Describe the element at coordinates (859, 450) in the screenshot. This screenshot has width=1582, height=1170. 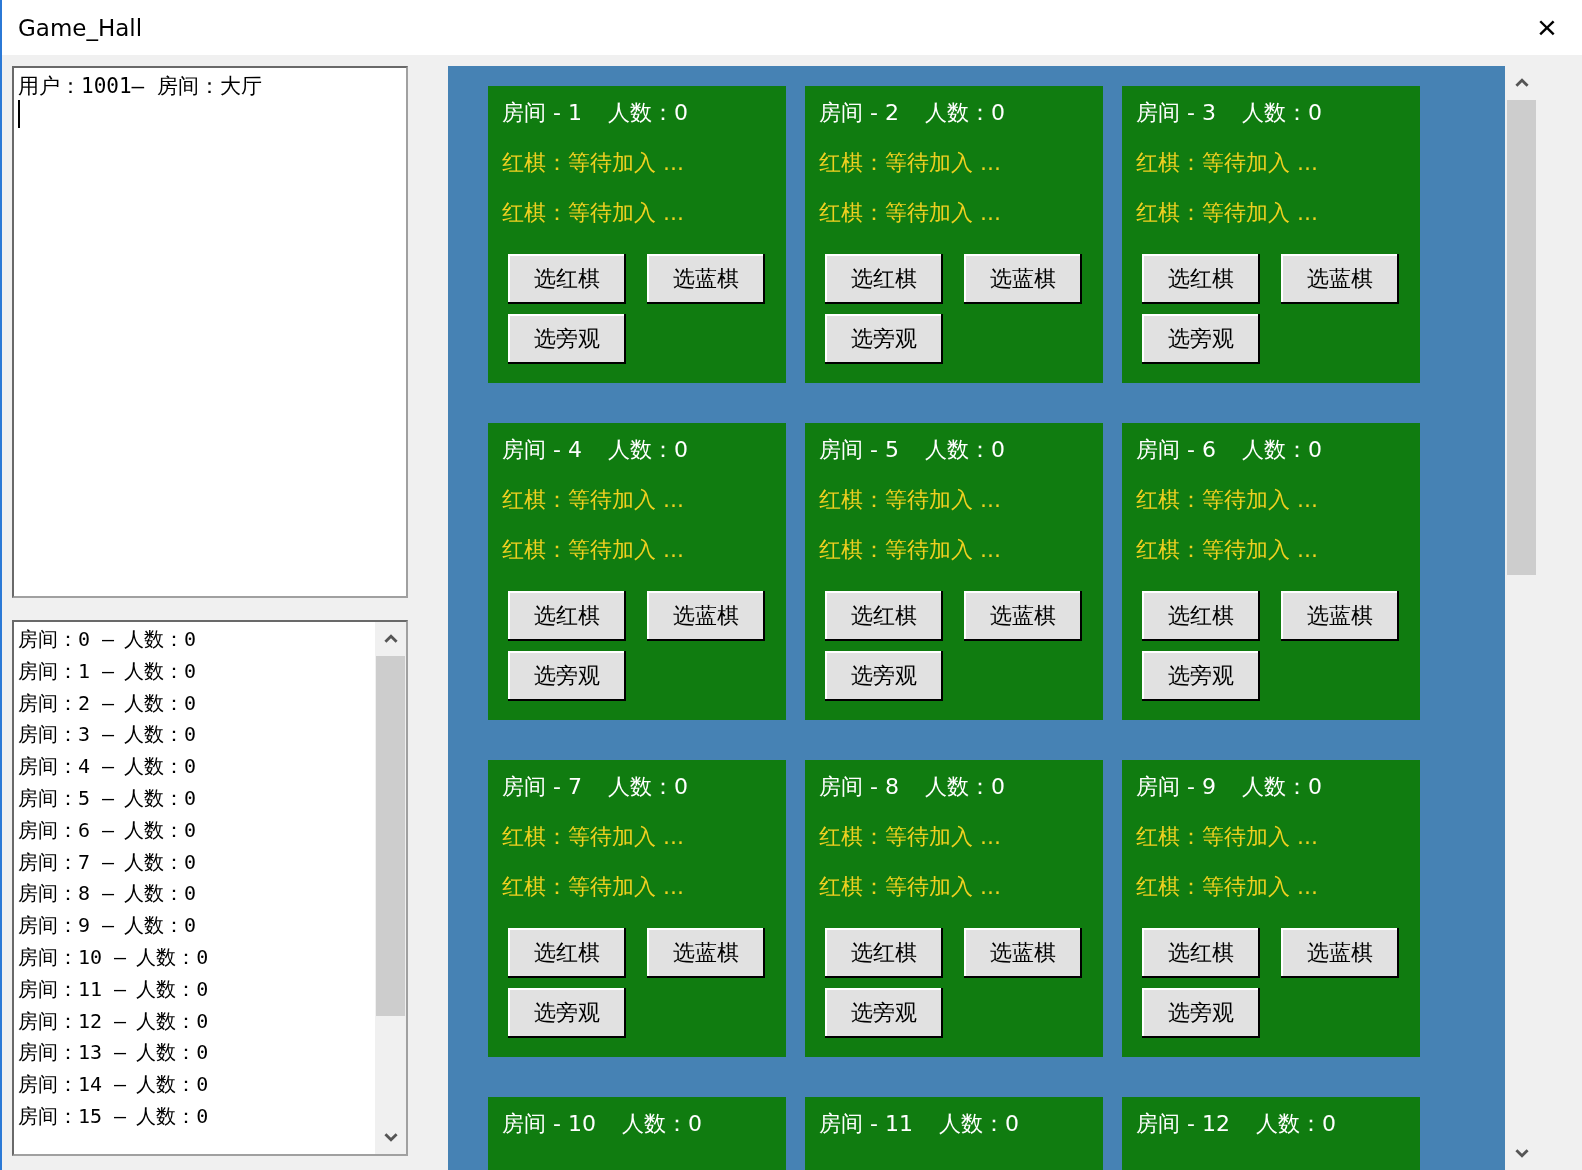
I see `room-title: 房间 - 5` at that location.